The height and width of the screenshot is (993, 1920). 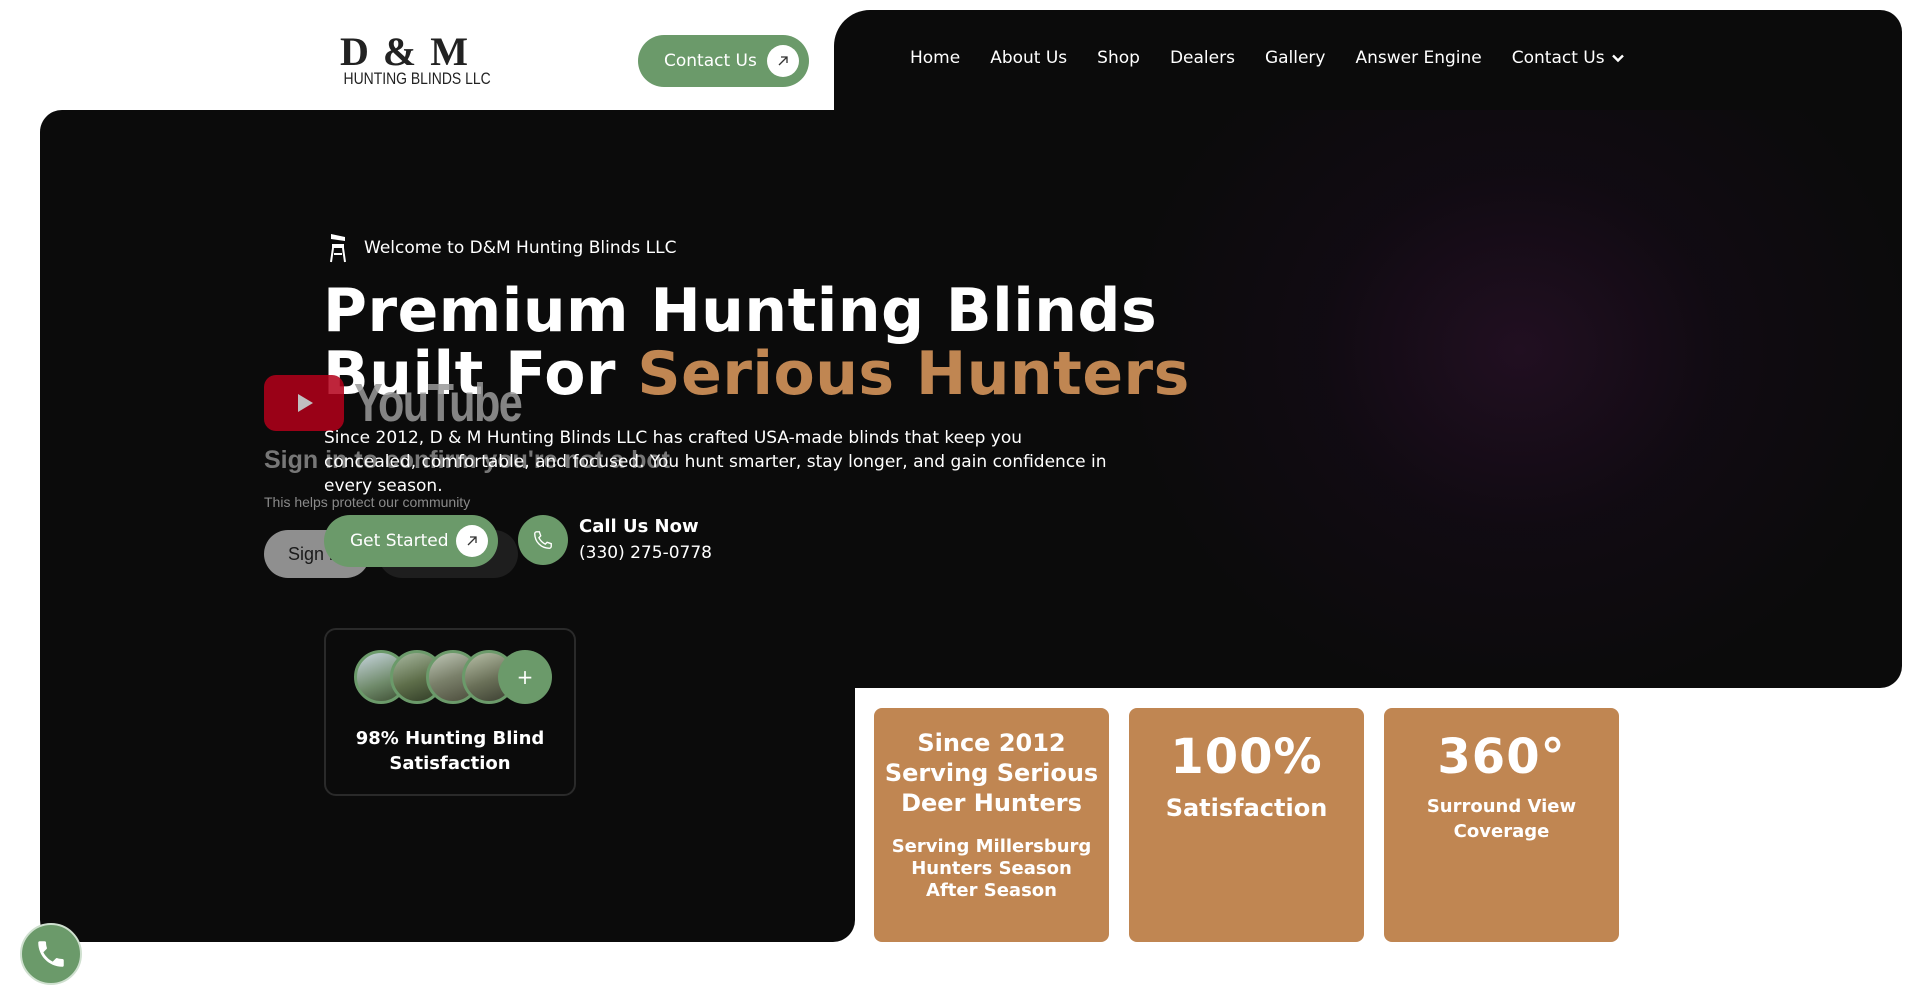 What do you see at coordinates (405, 51) in the screenshot?
I see `logo-main-text: D & M` at bounding box center [405, 51].